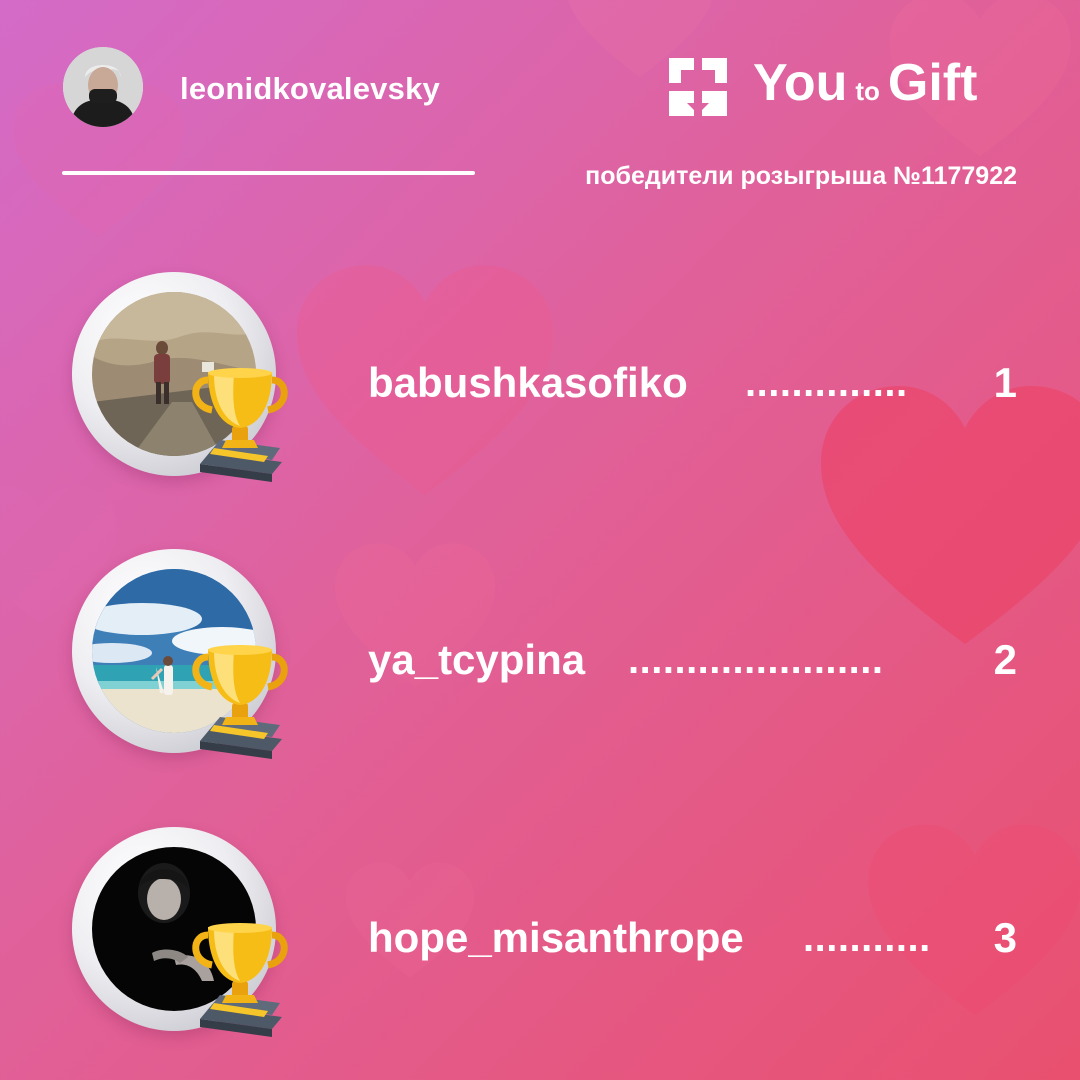  I want to click on logo-word-to: to, so click(867, 91).